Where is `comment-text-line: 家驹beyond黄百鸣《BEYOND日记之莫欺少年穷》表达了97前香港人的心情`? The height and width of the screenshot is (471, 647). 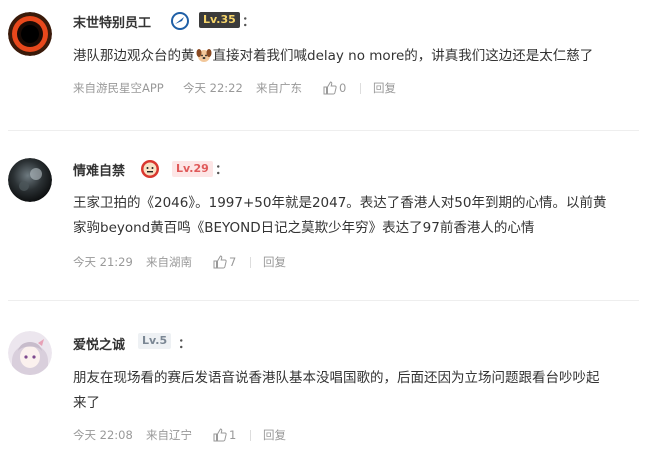
comment-text-line: 家驹beyond黄百鸣《BEYOND日记之莫欺少年穷》表达了97前香港人的心情 is located at coordinates (304, 228).